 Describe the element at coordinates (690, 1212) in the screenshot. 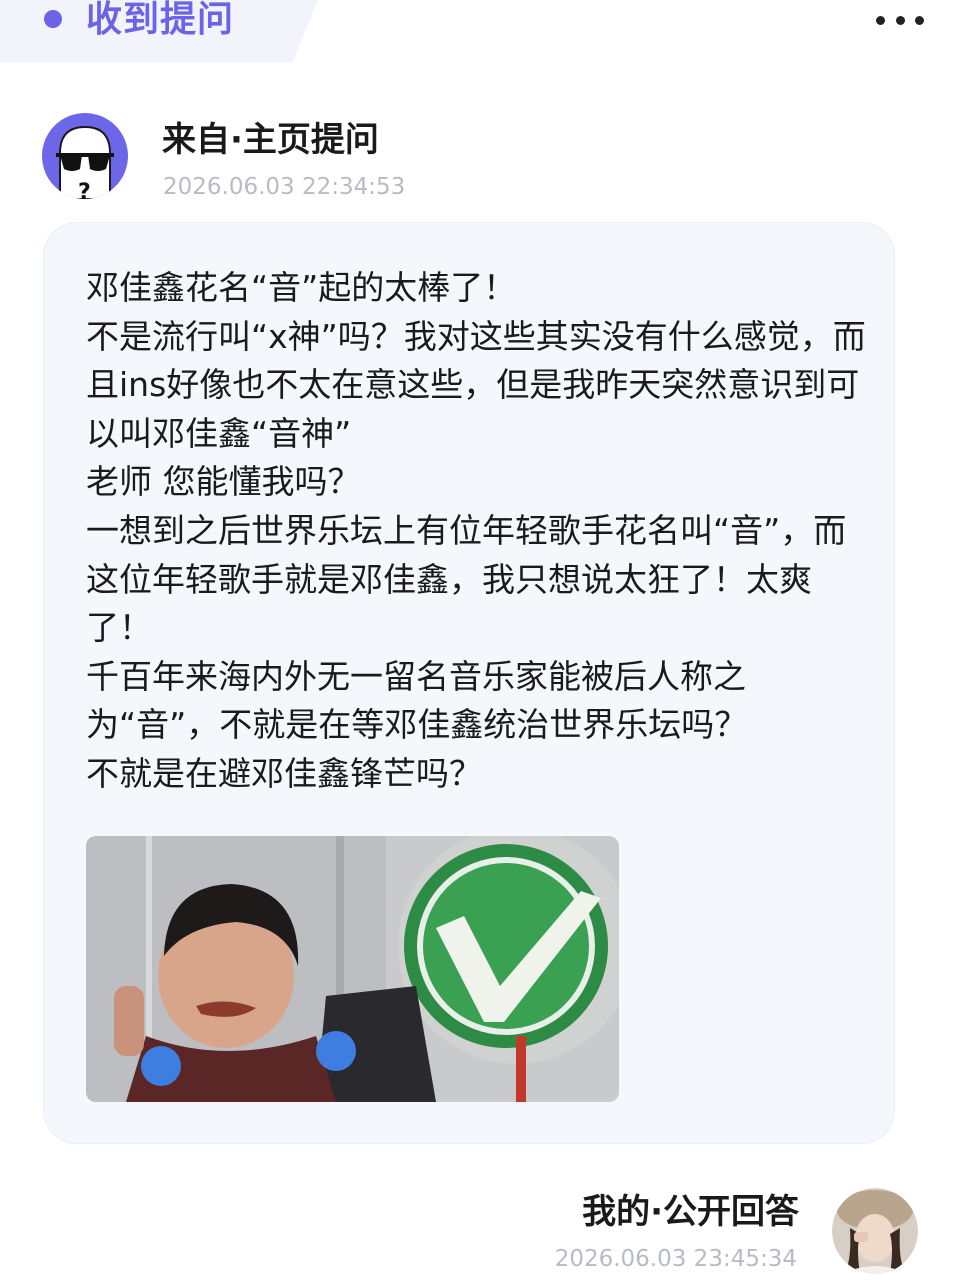

I see `answer-label: 我的·公开回答` at that location.